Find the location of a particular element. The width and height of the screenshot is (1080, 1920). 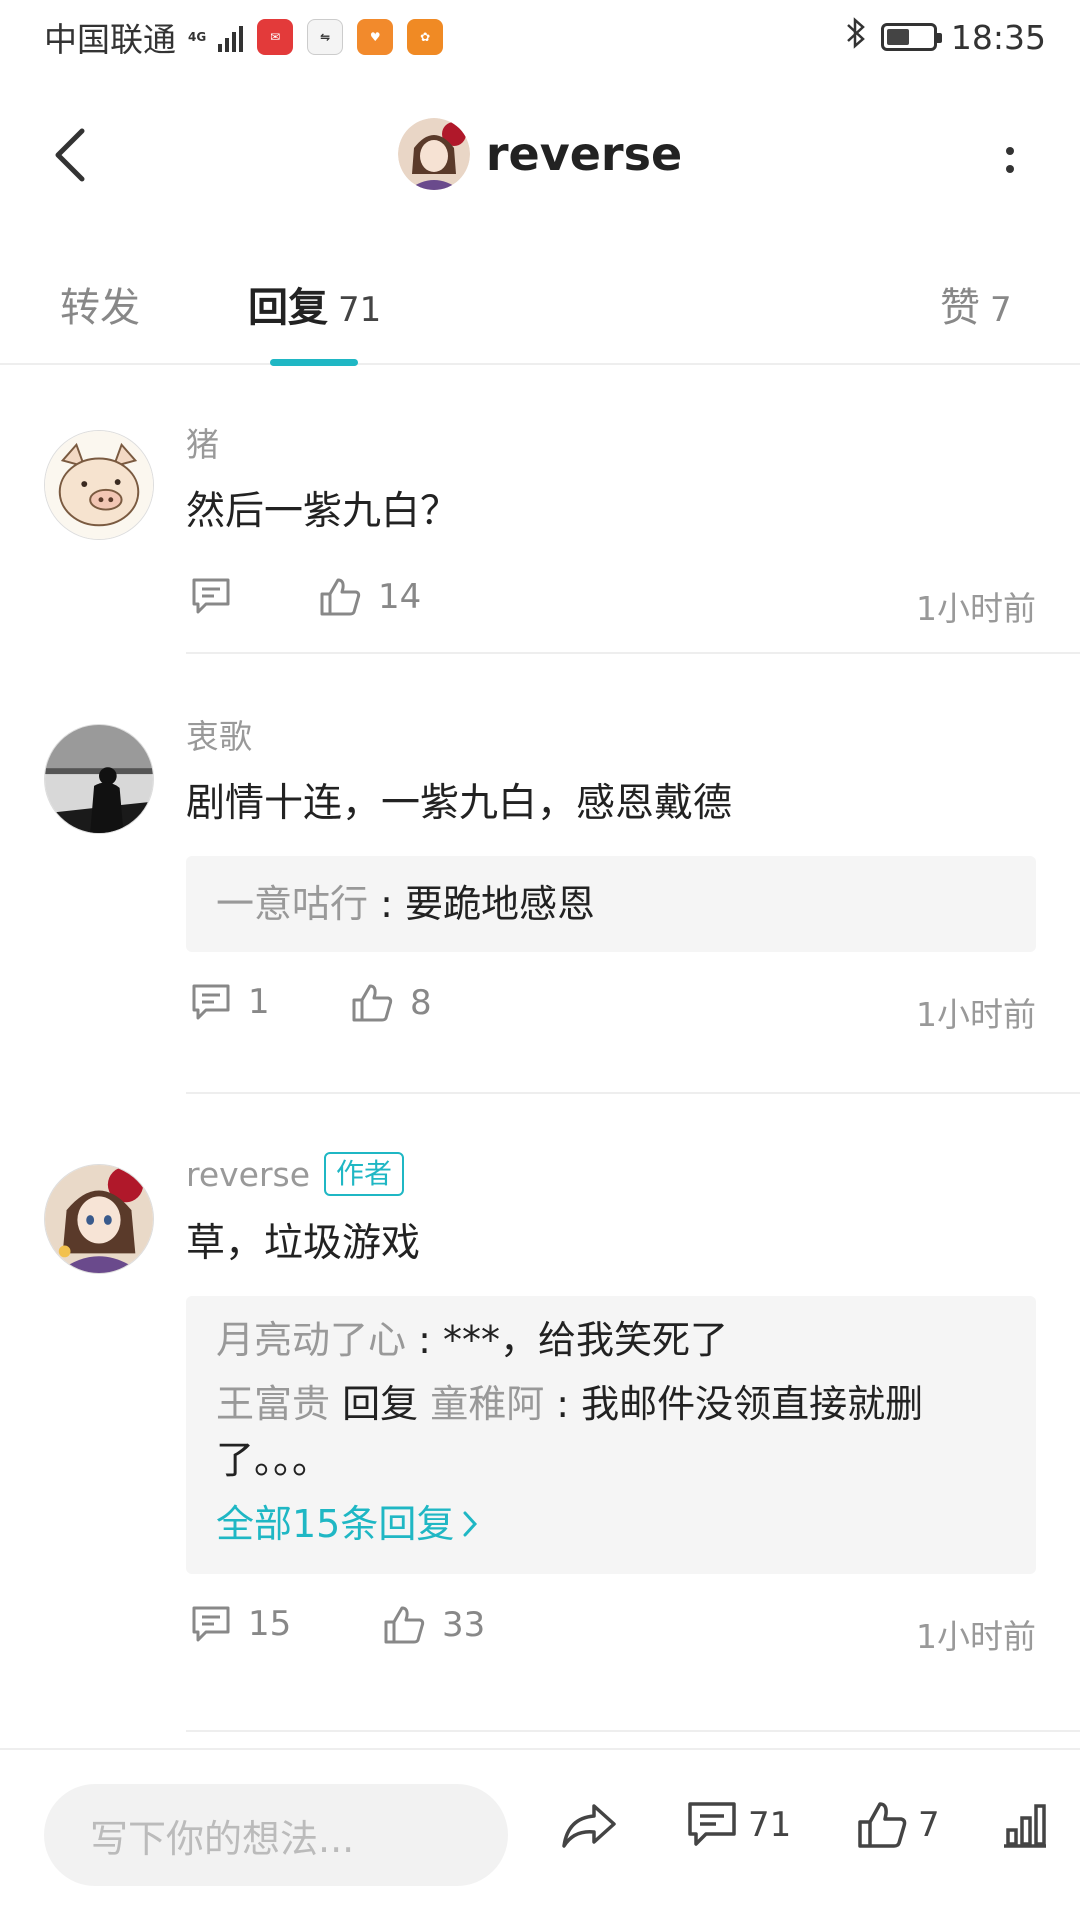

comment-text: 然后一紫九白？ is located at coordinates (323, 511).